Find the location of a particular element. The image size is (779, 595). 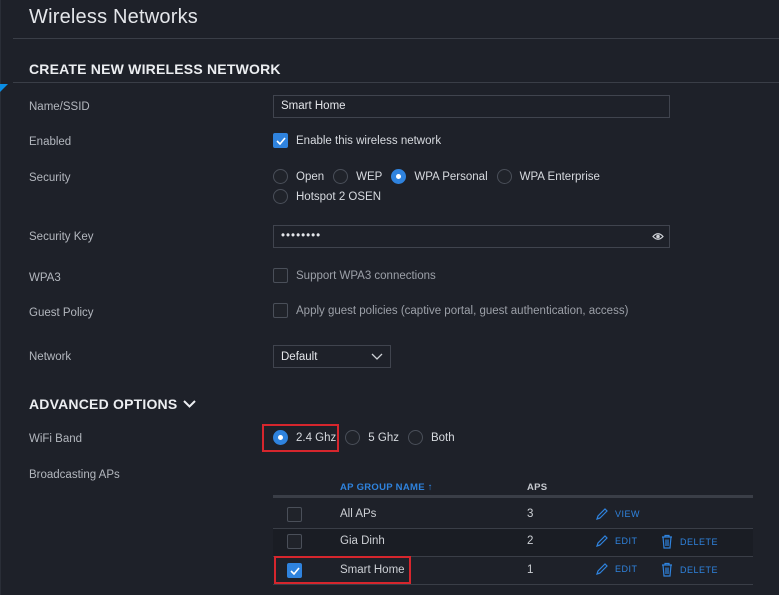

row-name-gia-dinh: Gia Dinh is located at coordinates (362, 541).